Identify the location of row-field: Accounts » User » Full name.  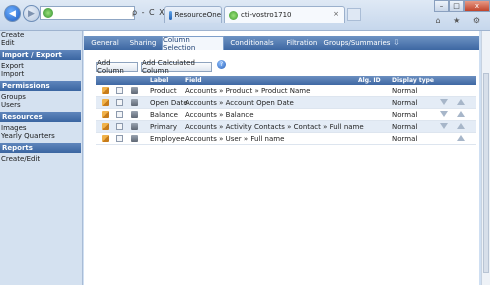
(235, 139).